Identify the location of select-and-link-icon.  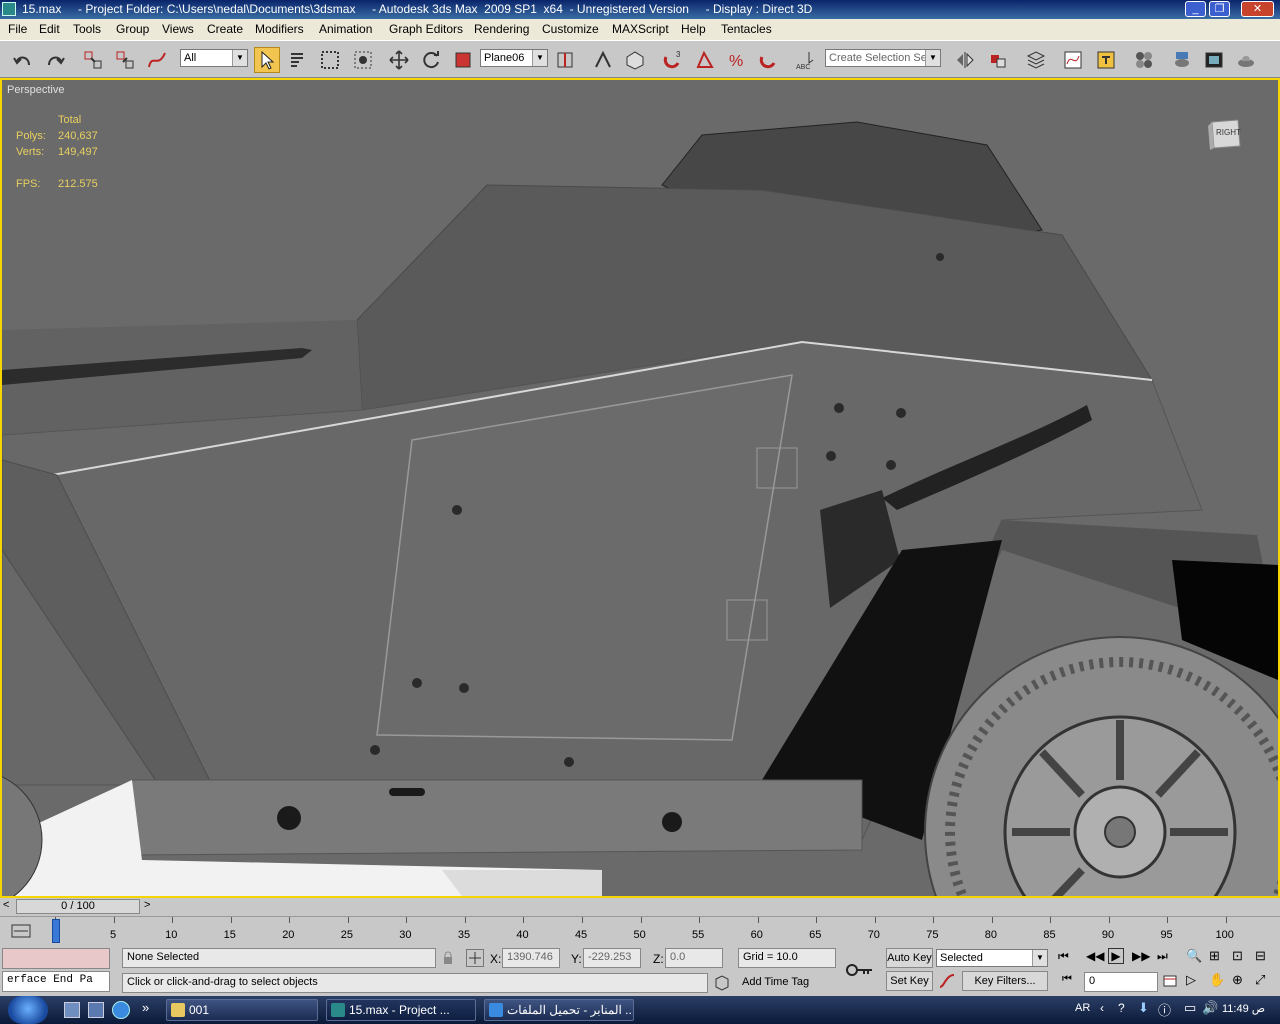
(93, 60).